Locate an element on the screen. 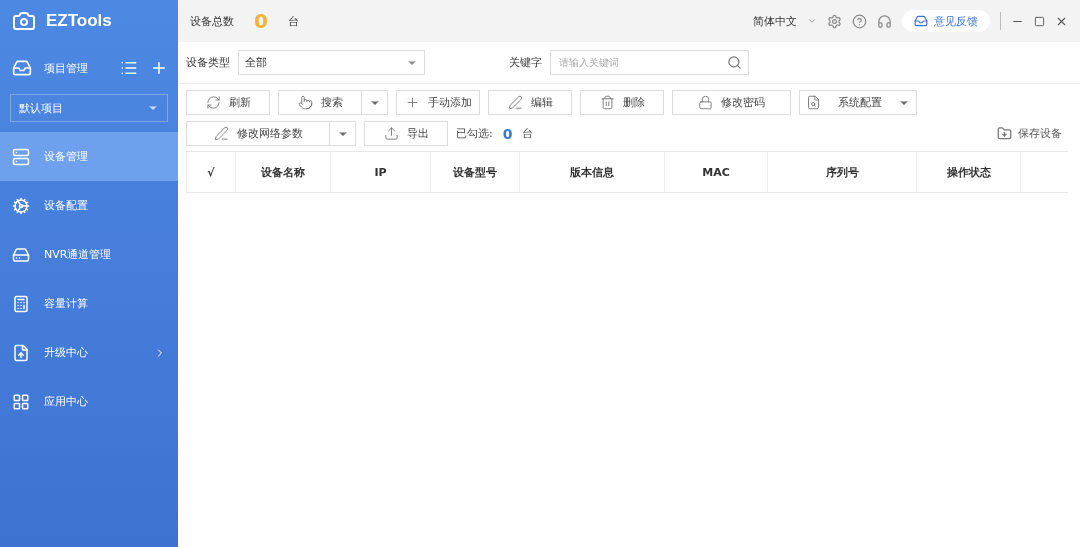 Image resolution: width=1080 pixels, height=547 pixels. feedback-button: 意见反馈 is located at coordinates (946, 21).